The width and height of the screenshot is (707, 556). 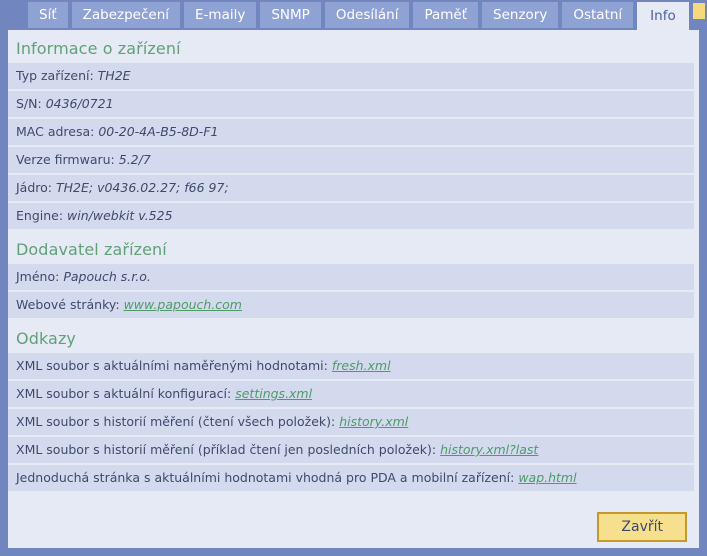 What do you see at coordinates (79, 103) in the screenshot?
I see `info-row-value: 0436/0721` at bounding box center [79, 103].